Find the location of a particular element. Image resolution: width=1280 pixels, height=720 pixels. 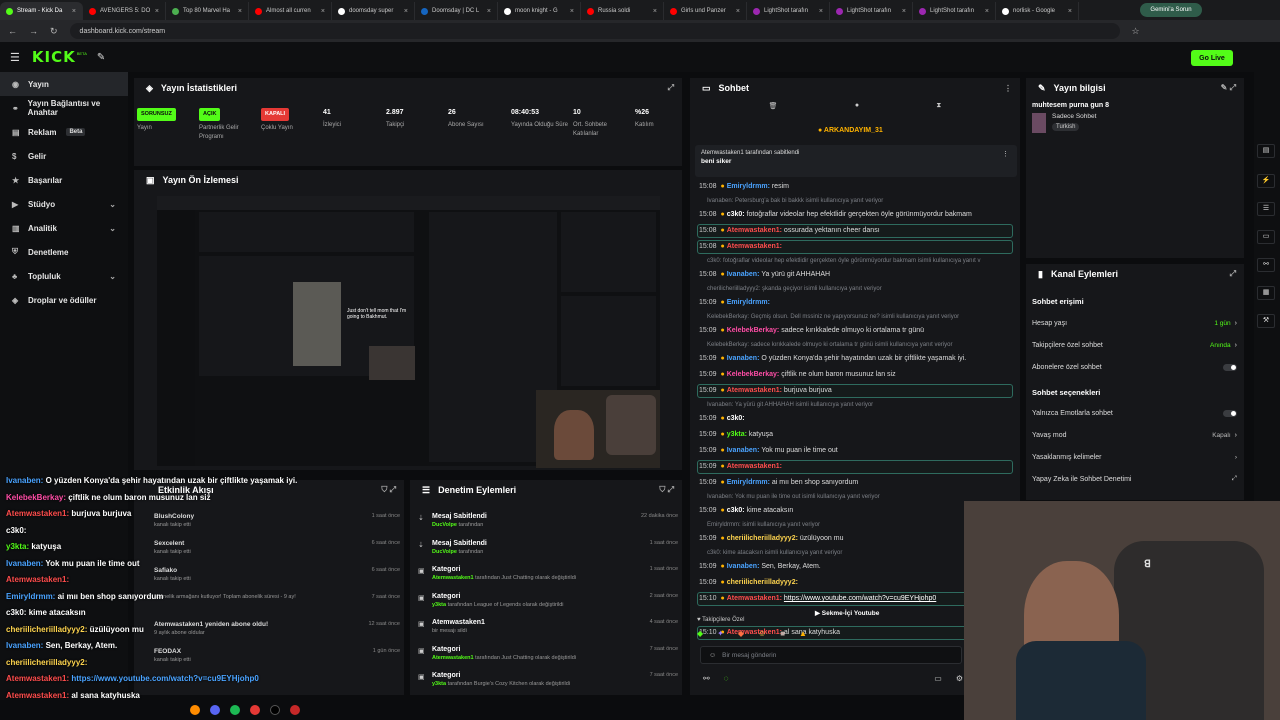

followers-only-row: Takipçilere özel sohbet Anında › is located at coordinates (1134, 345).